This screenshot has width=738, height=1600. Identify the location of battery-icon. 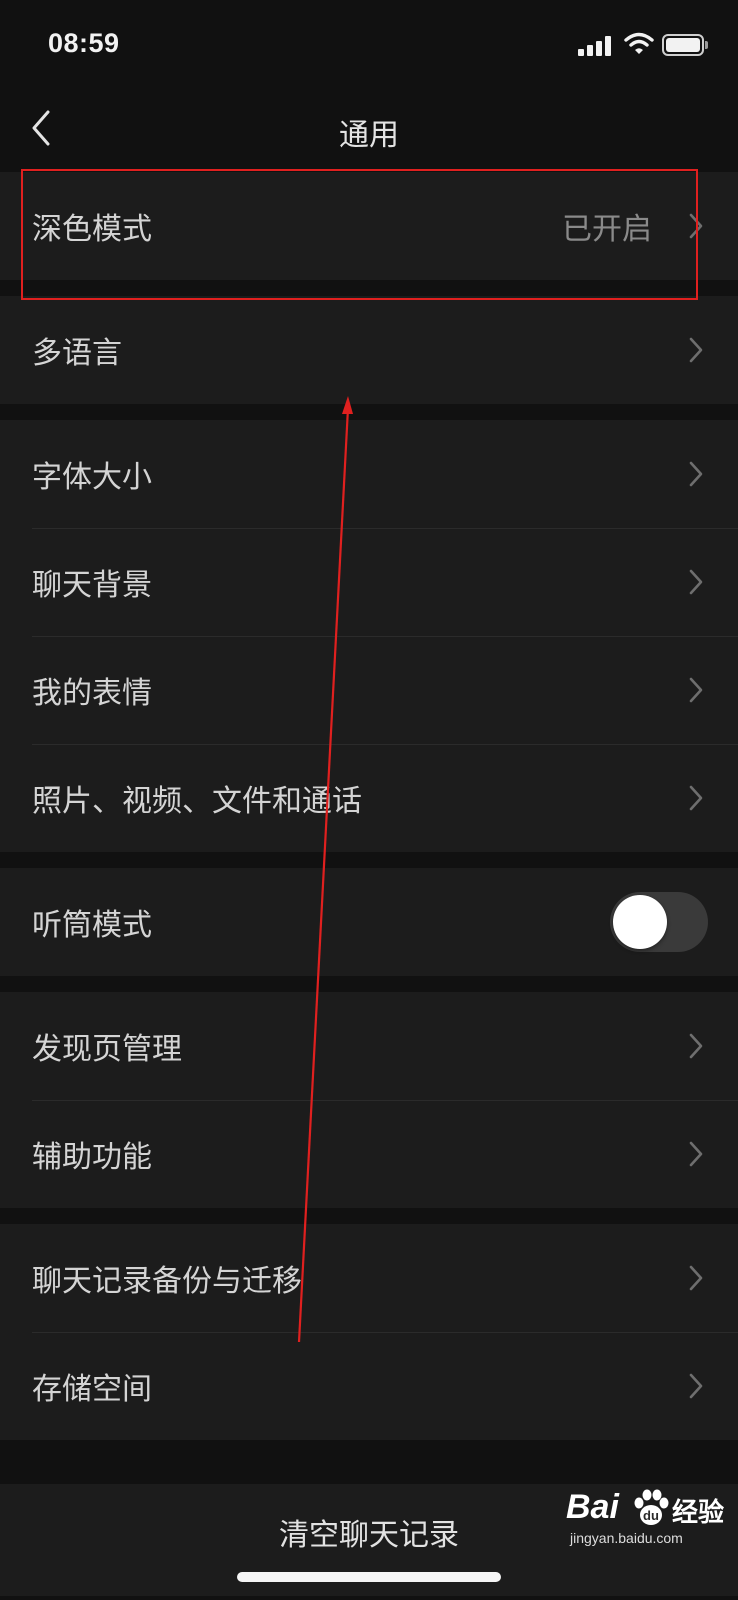
(685, 45).